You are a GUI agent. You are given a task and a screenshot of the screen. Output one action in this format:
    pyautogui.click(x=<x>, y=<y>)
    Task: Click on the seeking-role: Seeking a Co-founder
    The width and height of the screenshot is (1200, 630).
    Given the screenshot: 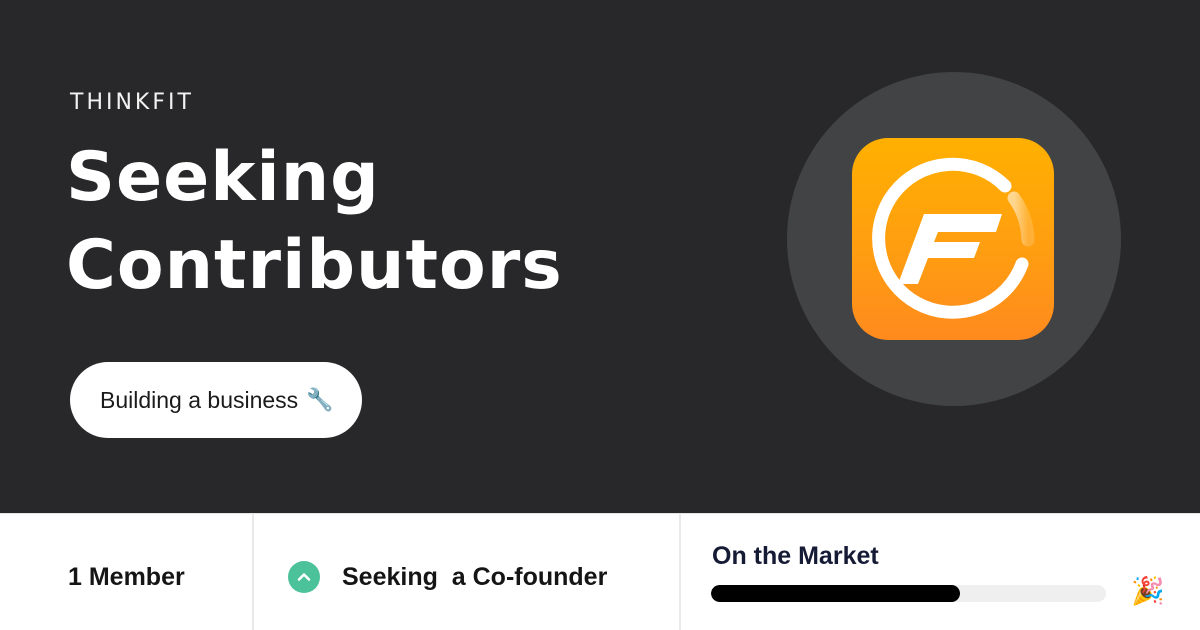 What is the action you would take?
    pyautogui.click(x=475, y=577)
    